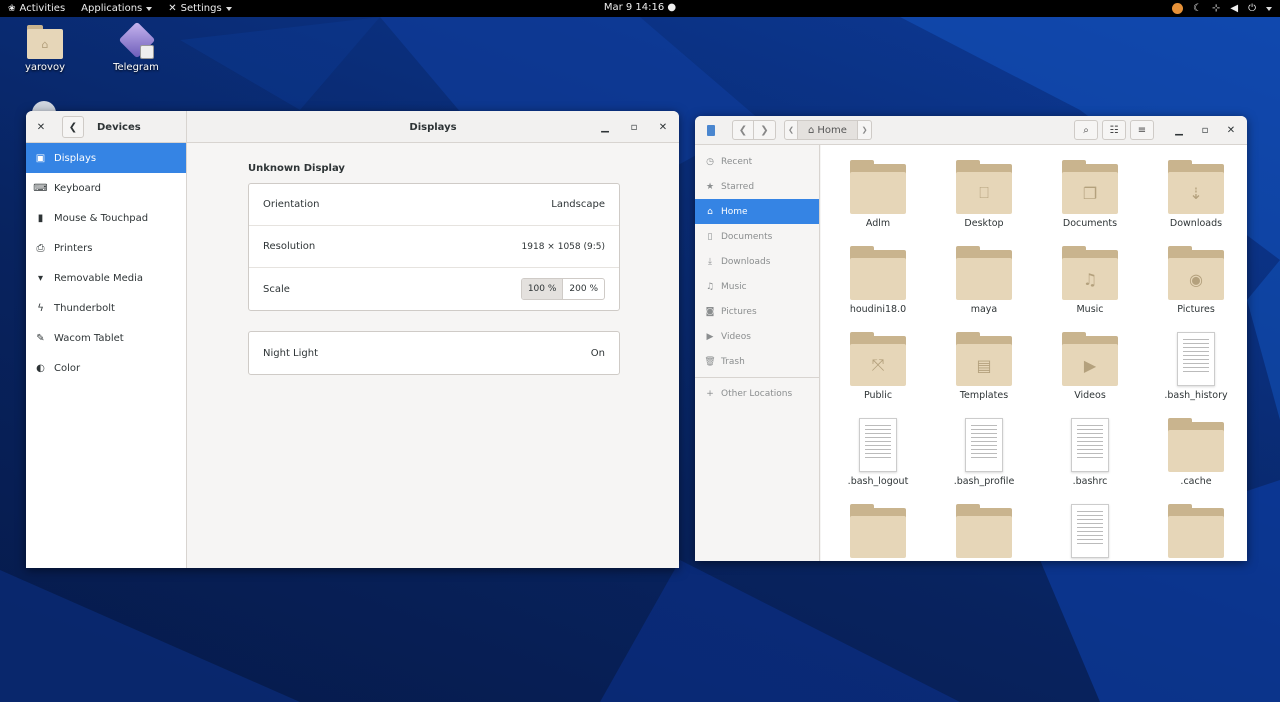 The image size is (1280, 702). I want to click on chevron-right-icon: ❯, so click(764, 130).